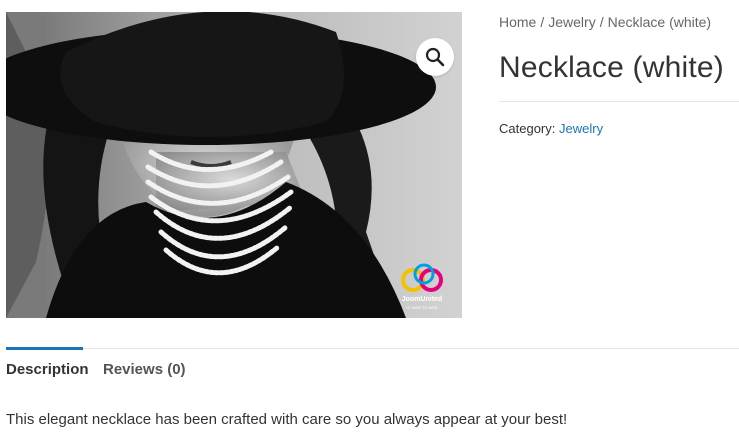 This screenshot has width=739, height=447. Describe the element at coordinates (581, 128) in the screenshot. I see `category-link: Jewelry` at that location.